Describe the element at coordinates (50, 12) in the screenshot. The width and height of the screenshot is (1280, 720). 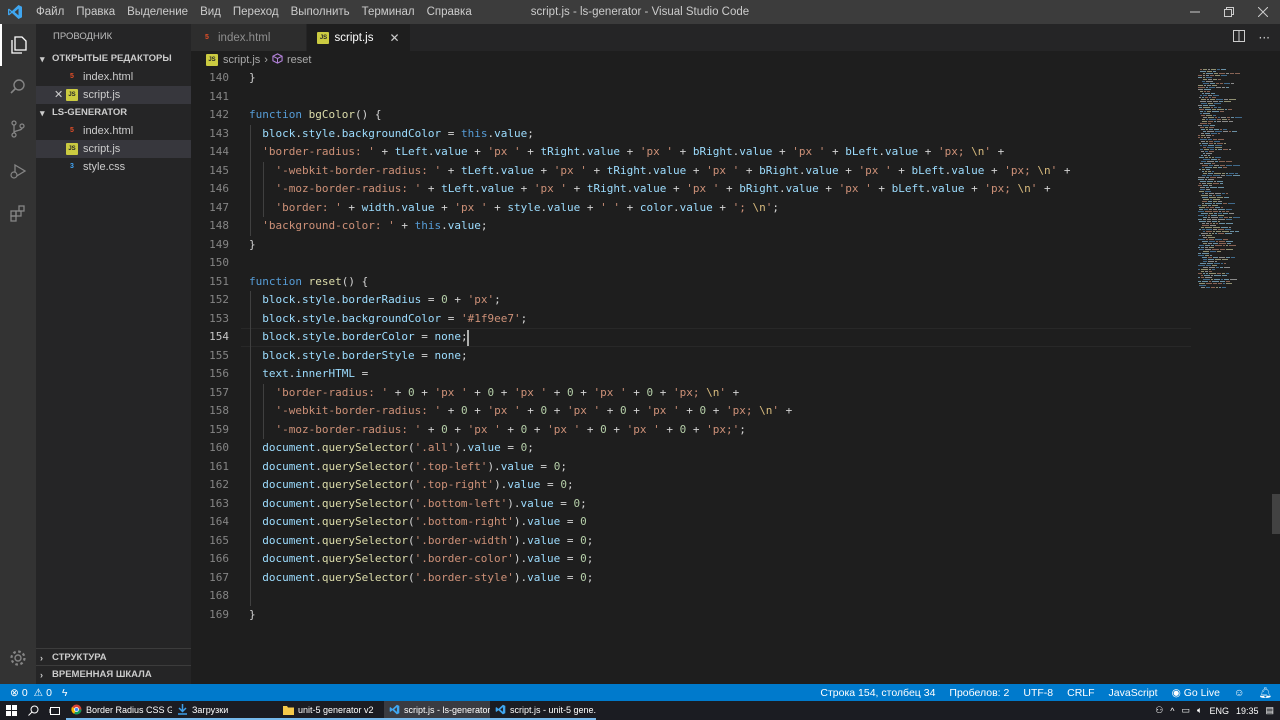
I see `menu-item: Файл` at that location.